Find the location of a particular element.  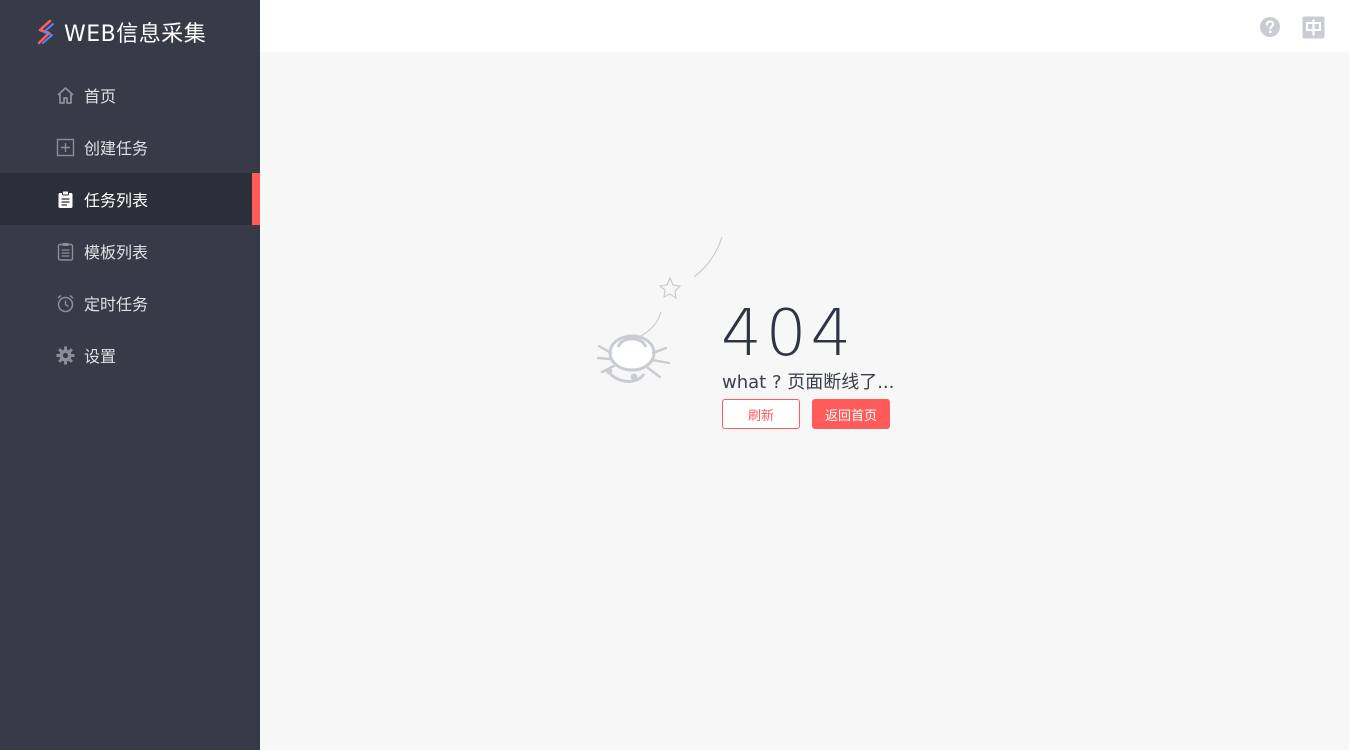

refresh-button: 刷新 is located at coordinates (761, 414).